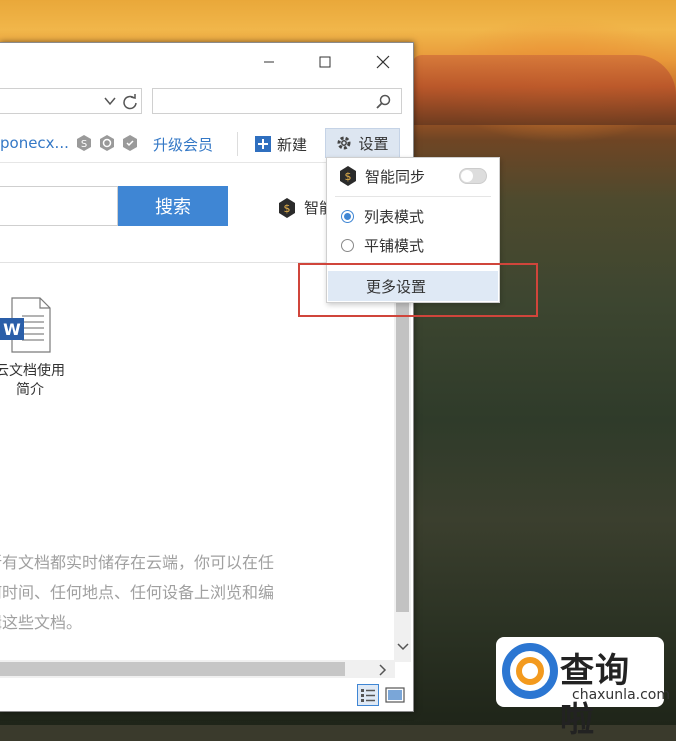  I want to click on file-name-line2: 简介, so click(30, 390).